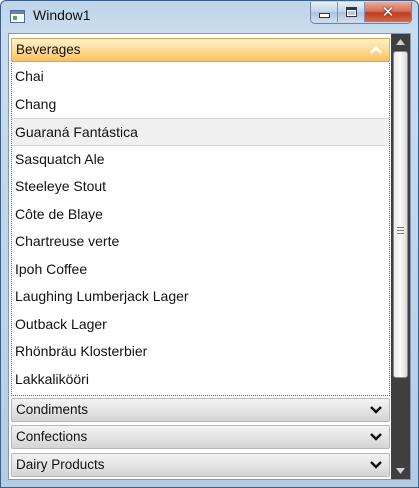  I want to click on list-item: Laughing Lumberjack Lager, so click(200, 297).